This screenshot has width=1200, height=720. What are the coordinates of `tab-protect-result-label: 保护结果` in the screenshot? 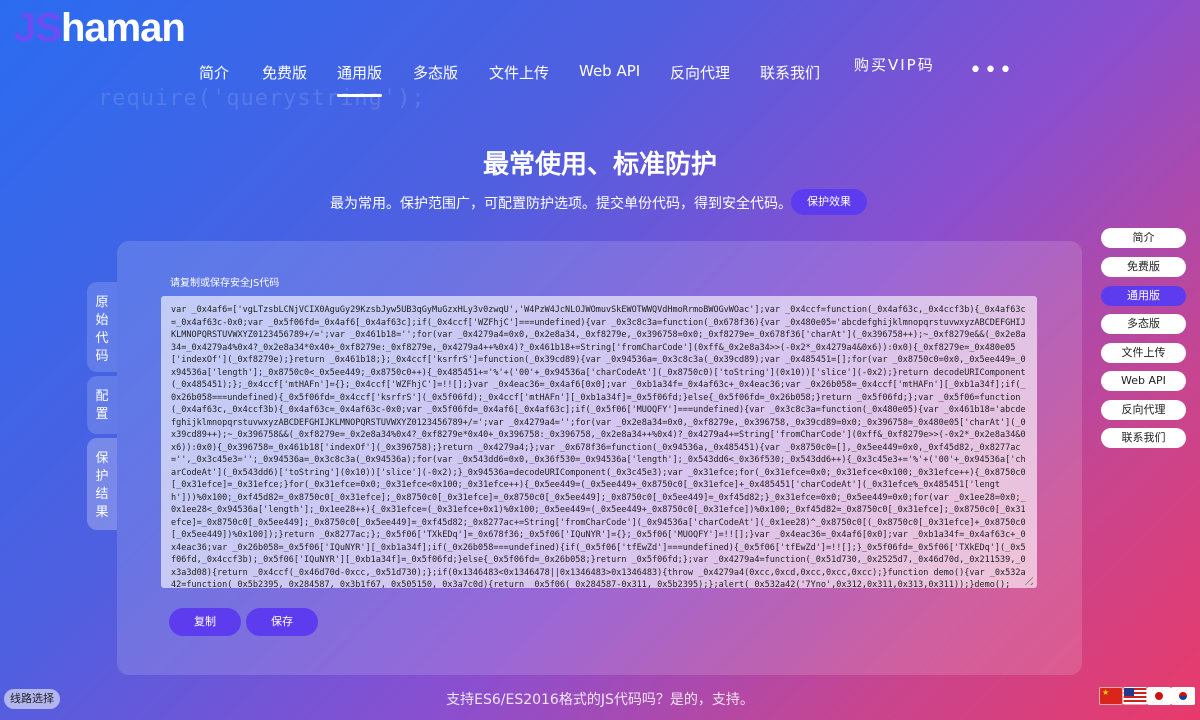 It's located at (102, 485).